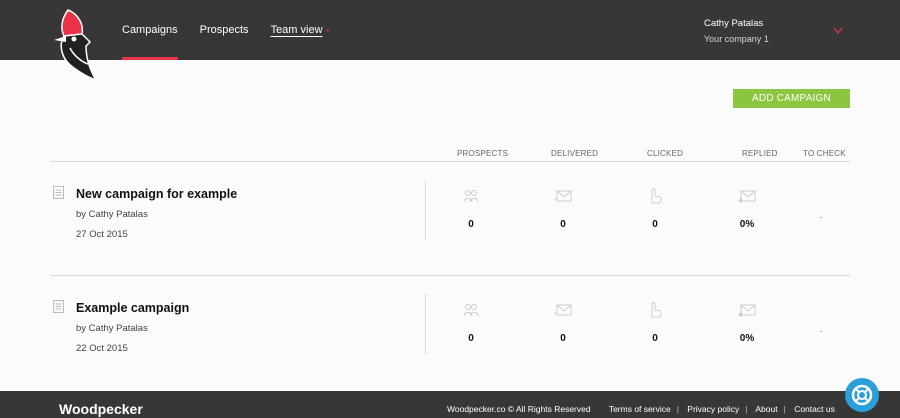 The height and width of the screenshot is (418, 900). I want to click on footer-link-about: About, so click(766, 409).